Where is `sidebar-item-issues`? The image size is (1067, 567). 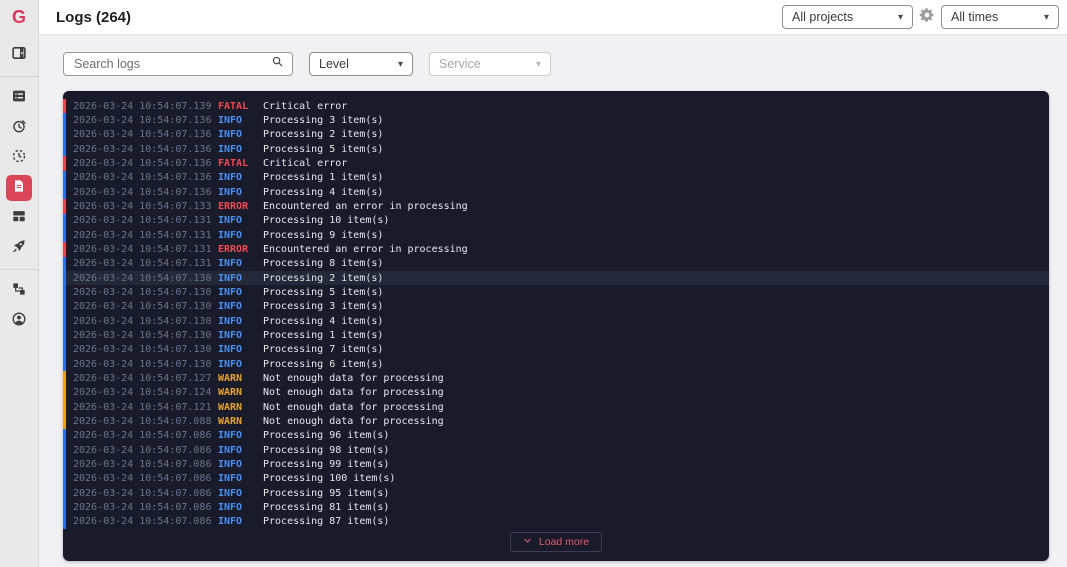
sidebar-item-issues is located at coordinates (19, 55).